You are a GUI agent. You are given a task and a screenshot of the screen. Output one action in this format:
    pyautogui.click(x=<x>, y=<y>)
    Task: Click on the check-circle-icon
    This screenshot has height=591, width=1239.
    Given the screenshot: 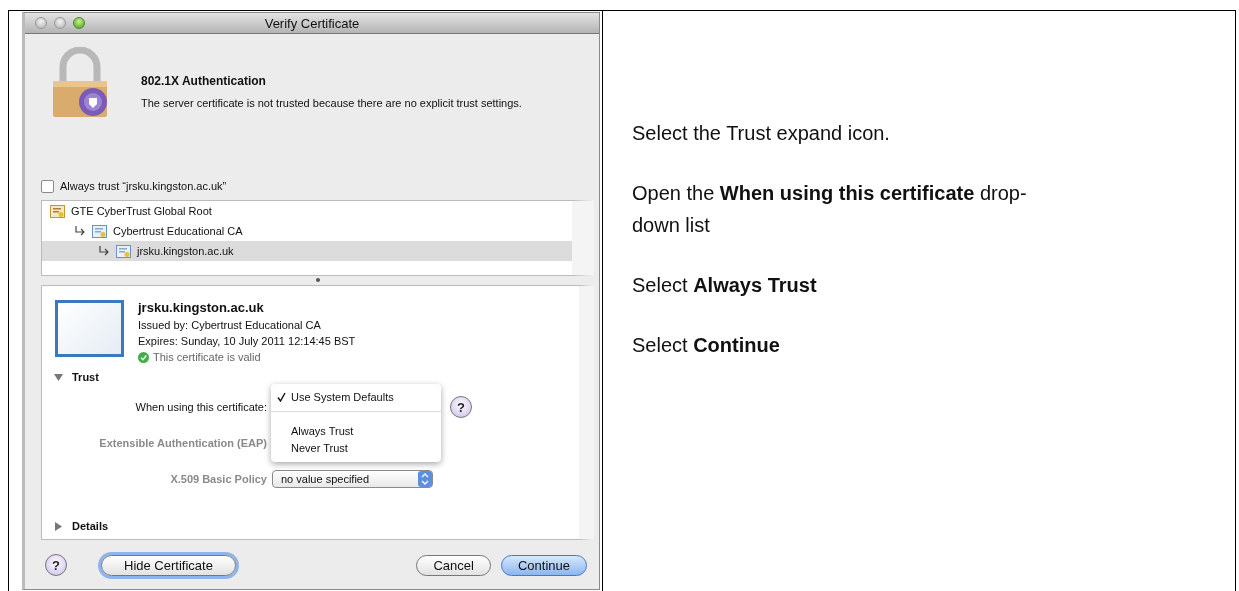 What is the action you would take?
    pyautogui.click(x=143, y=357)
    